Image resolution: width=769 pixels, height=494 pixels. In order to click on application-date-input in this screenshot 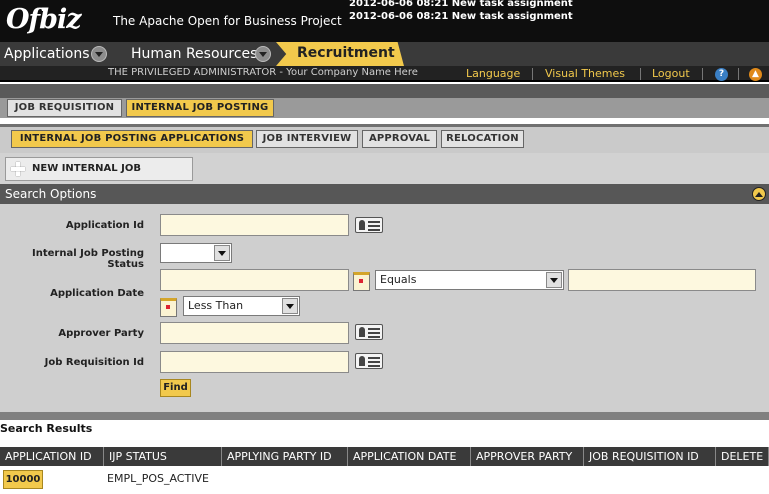, I will do `click(254, 280)`.